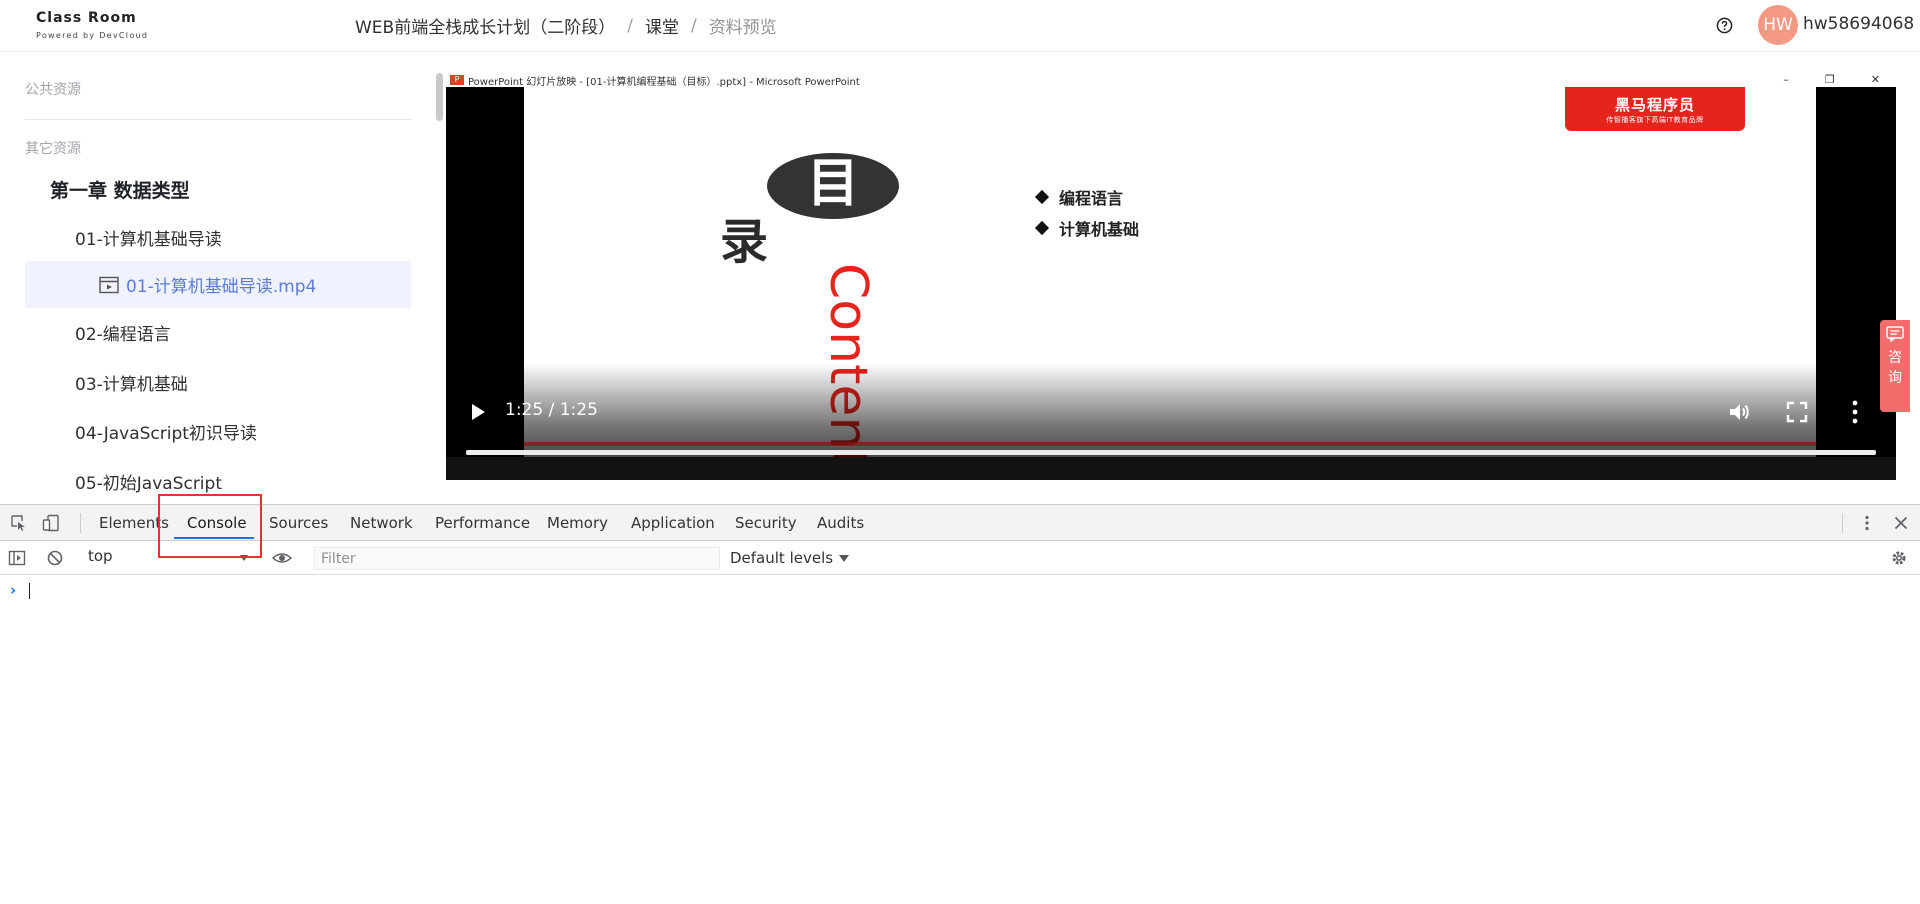  I want to click on classroom-logo: Class Room Powered by DevCloud, so click(96, 25).